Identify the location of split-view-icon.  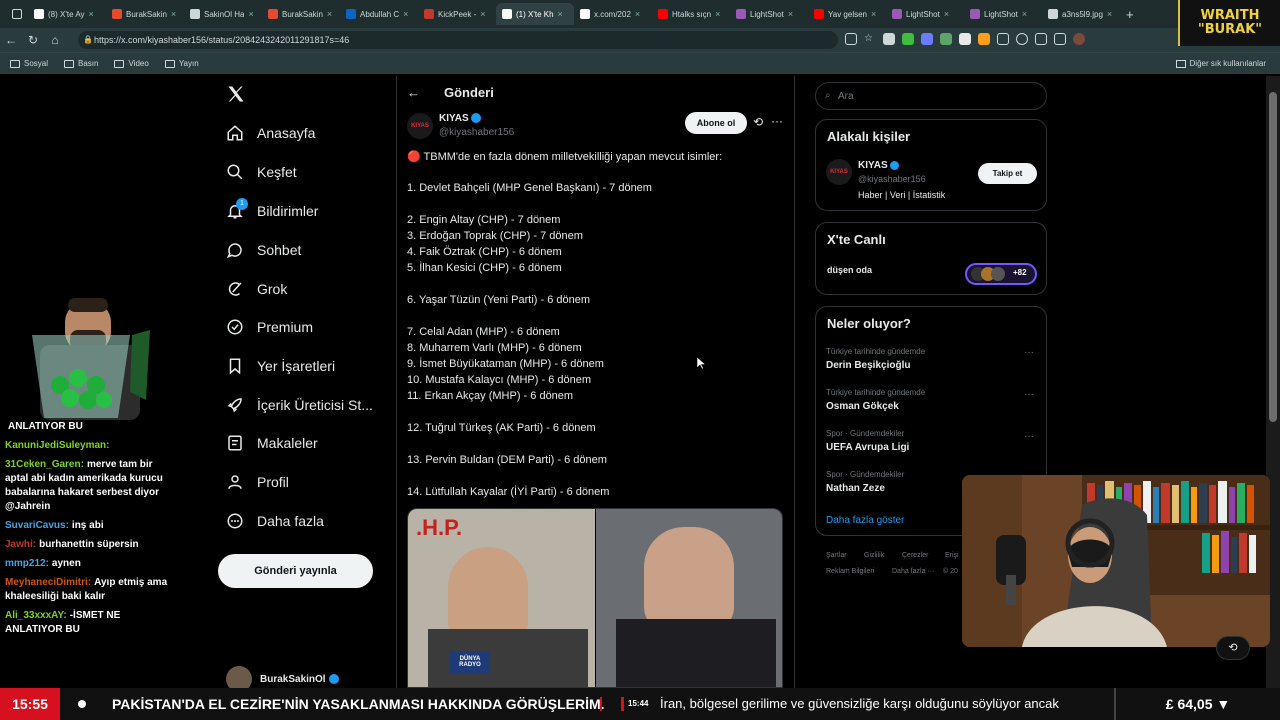
(1003, 39).